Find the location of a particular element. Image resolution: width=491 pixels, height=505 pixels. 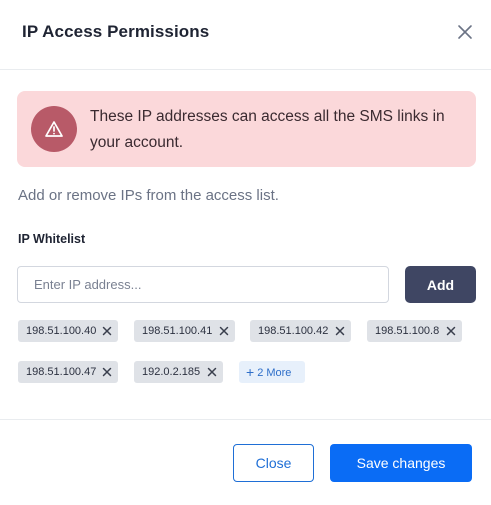

show-more-ips-button: +2 More is located at coordinates (272, 372).